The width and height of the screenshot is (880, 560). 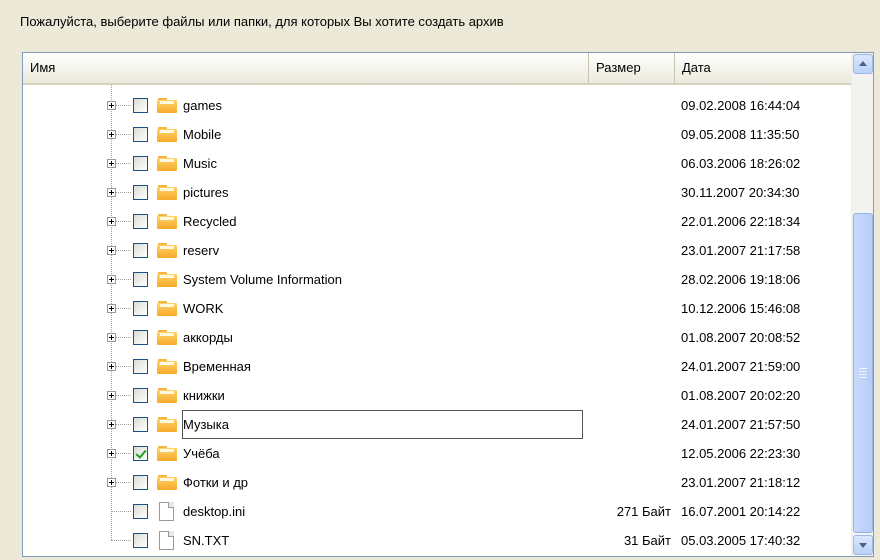 I want to click on tree-connector-branch, so click(x=121, y=540).